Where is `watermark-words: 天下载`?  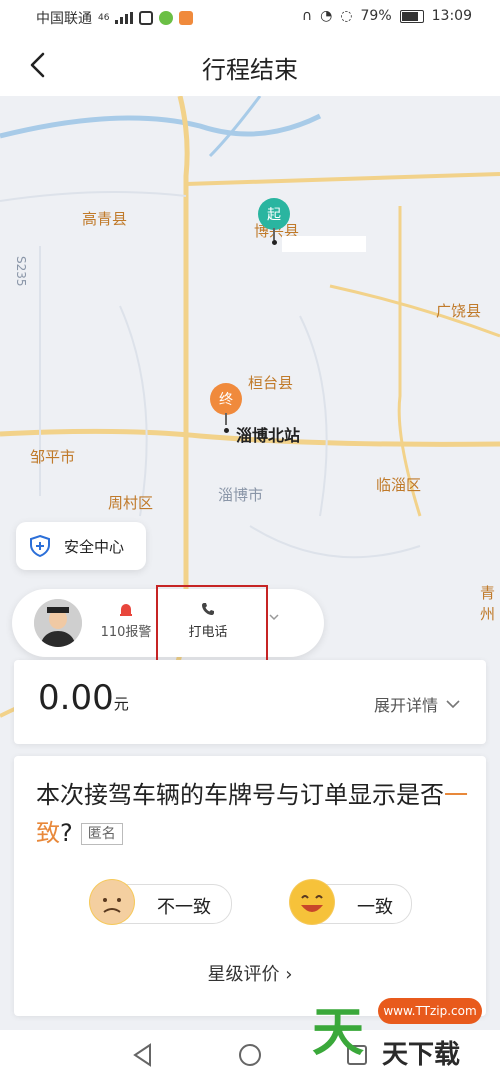
watermark-words: 天下载 is located at coordinates (421, 1055).